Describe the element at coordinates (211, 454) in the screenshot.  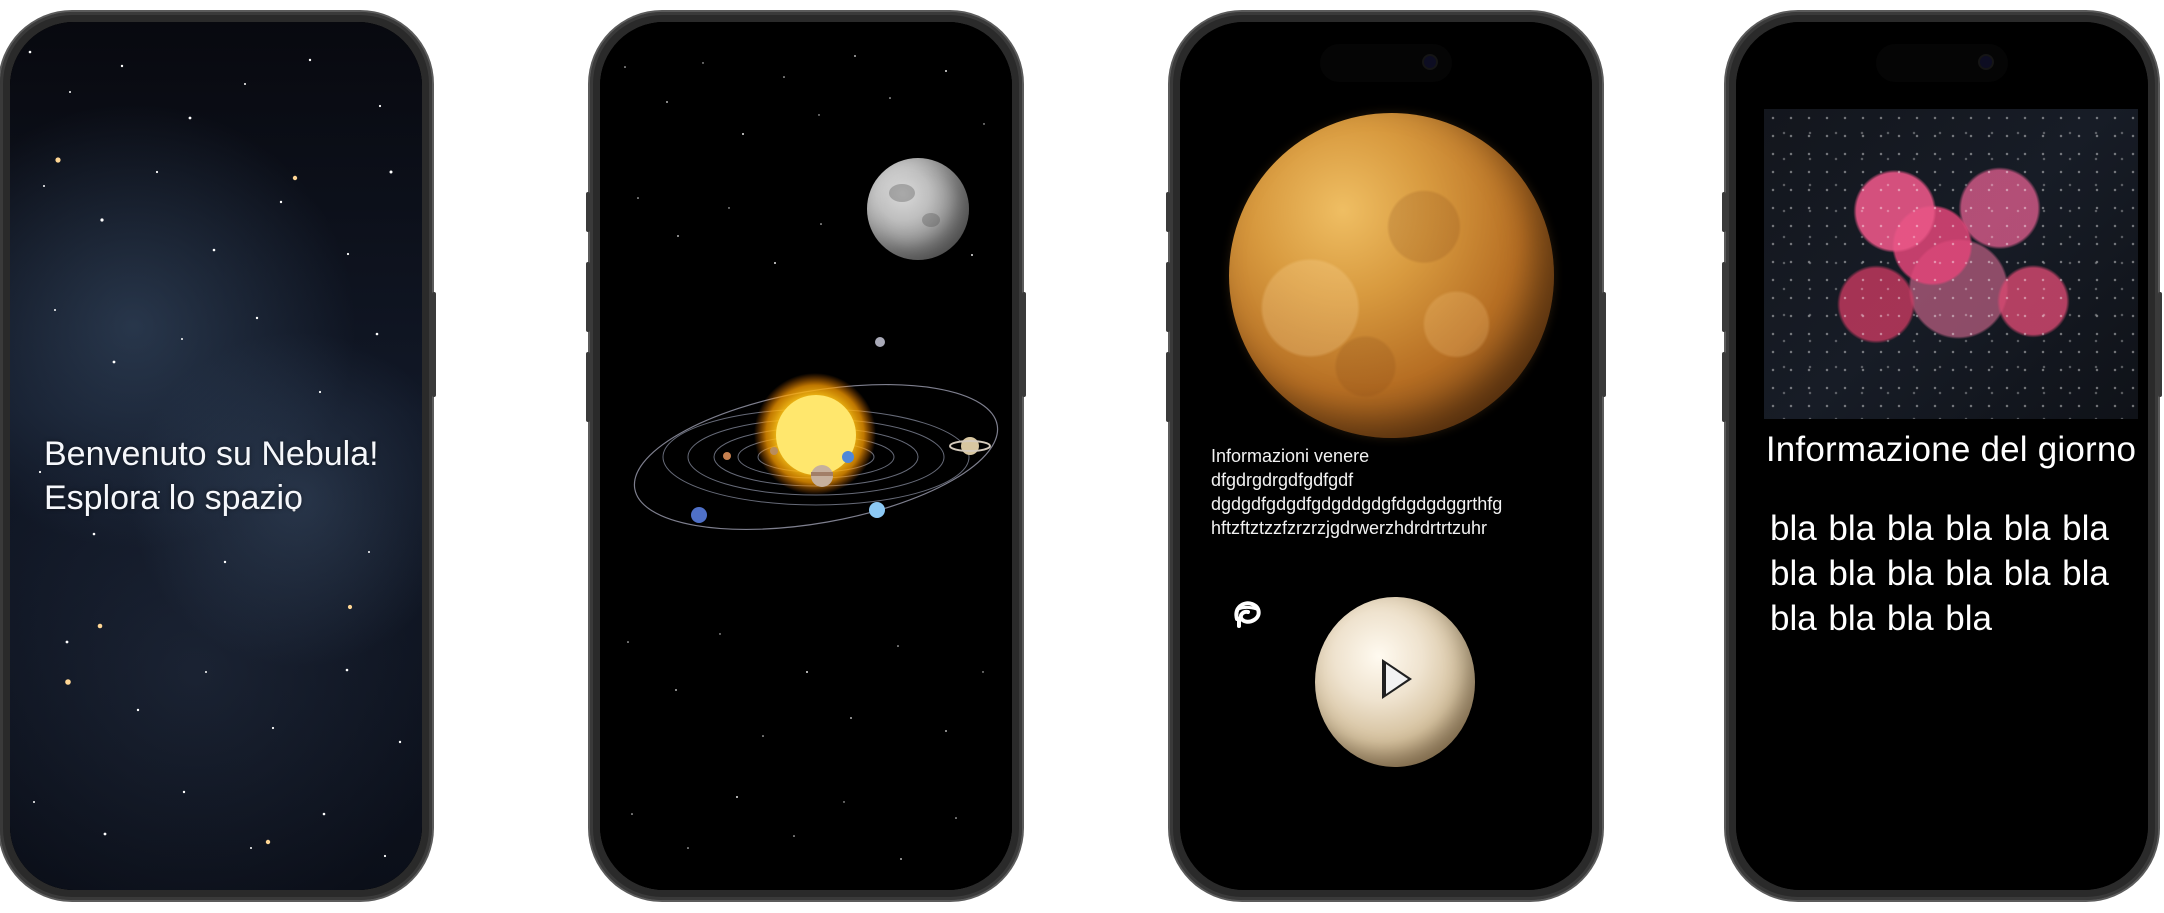
I see `welcome-line: Benvenuto su Nebula!` at that location.